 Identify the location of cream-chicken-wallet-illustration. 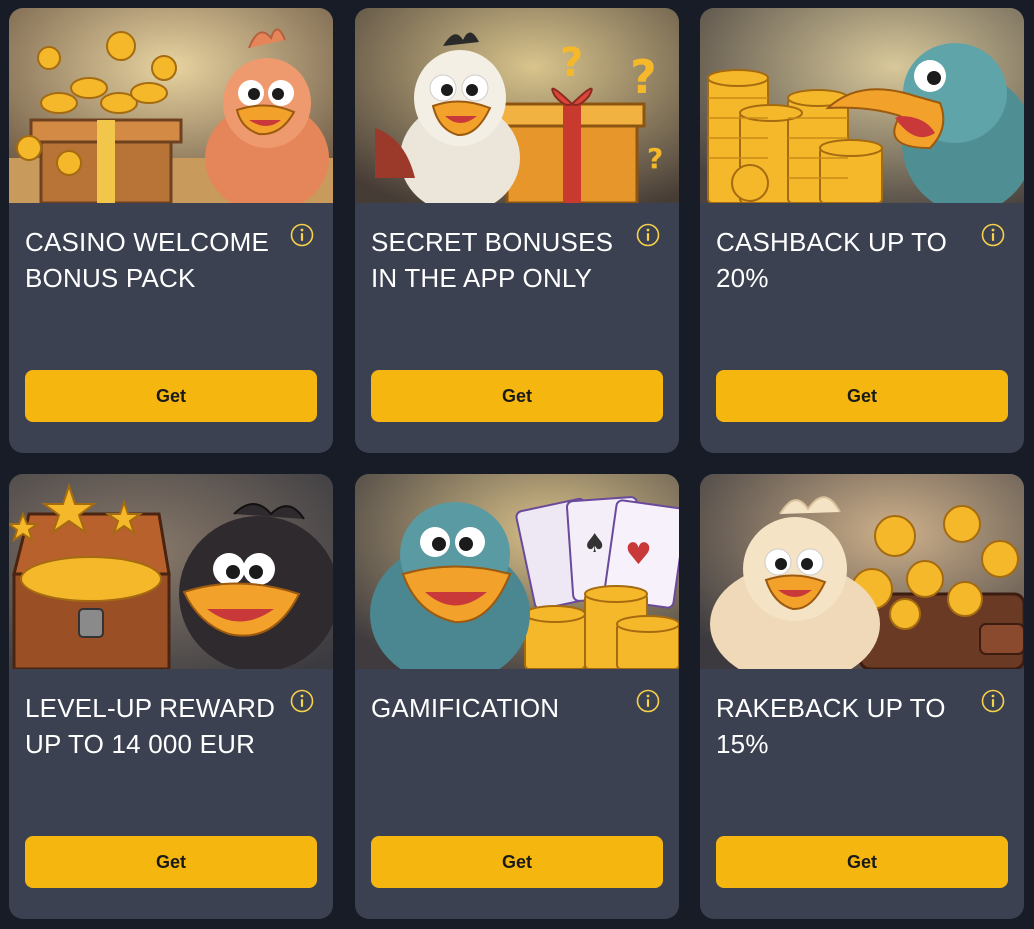
(862, 571).